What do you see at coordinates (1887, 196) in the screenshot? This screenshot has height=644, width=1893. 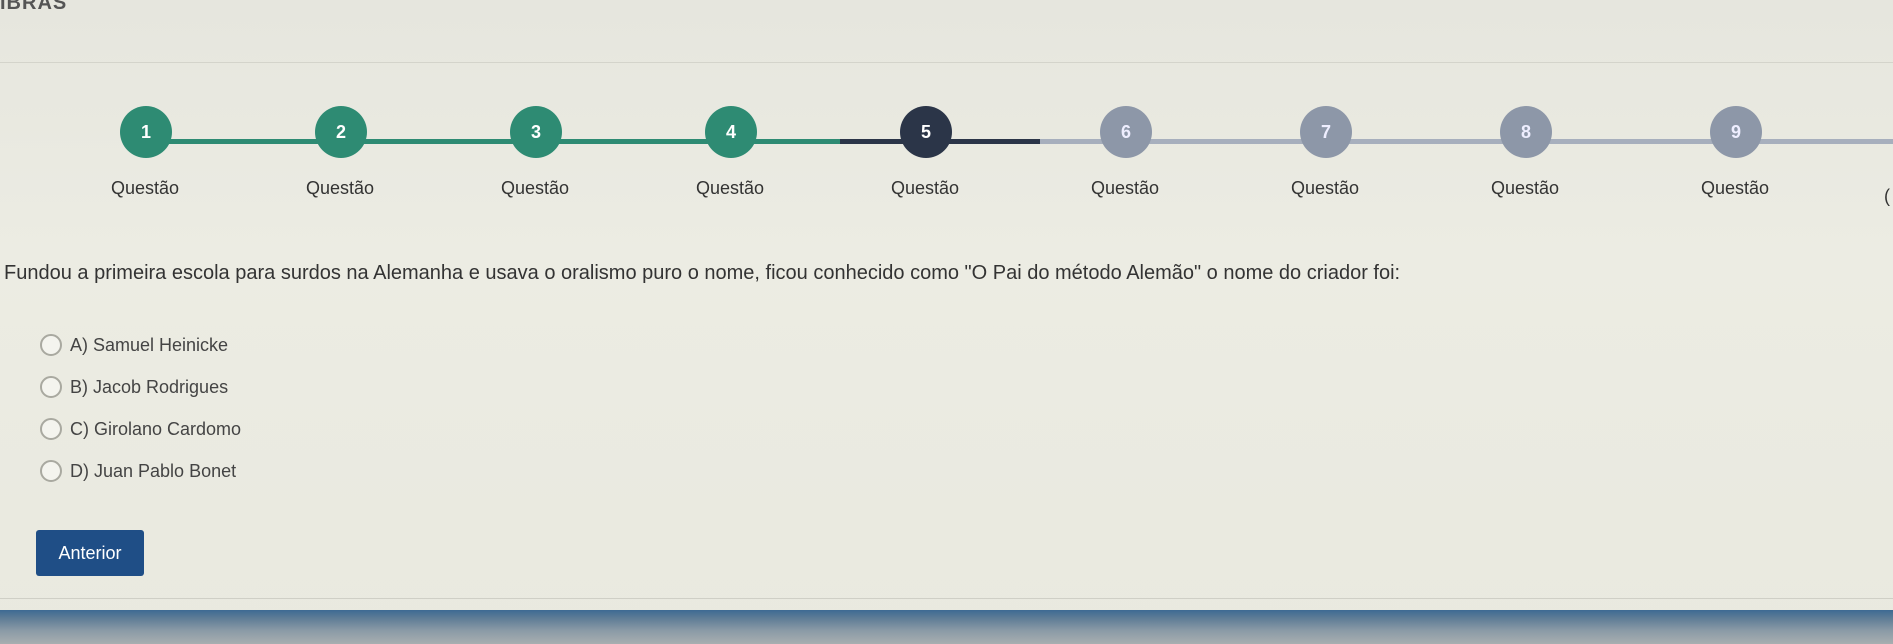 I see `stepper-overflow-glyph: (` at bounding box center [1887, 196].